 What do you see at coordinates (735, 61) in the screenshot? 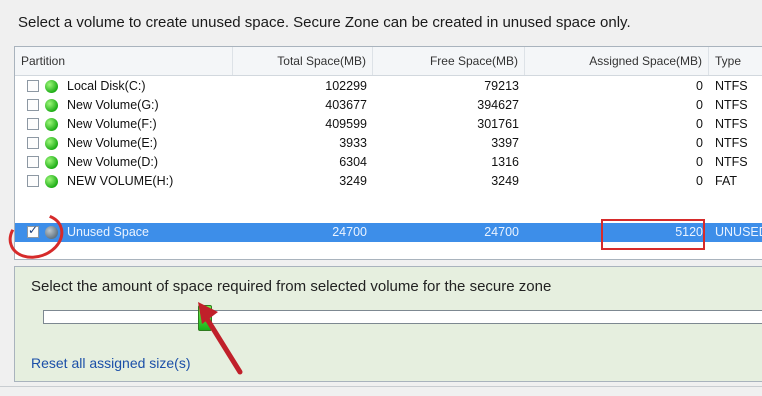
I see `header-type: Type` at bounding box center [735, 61].